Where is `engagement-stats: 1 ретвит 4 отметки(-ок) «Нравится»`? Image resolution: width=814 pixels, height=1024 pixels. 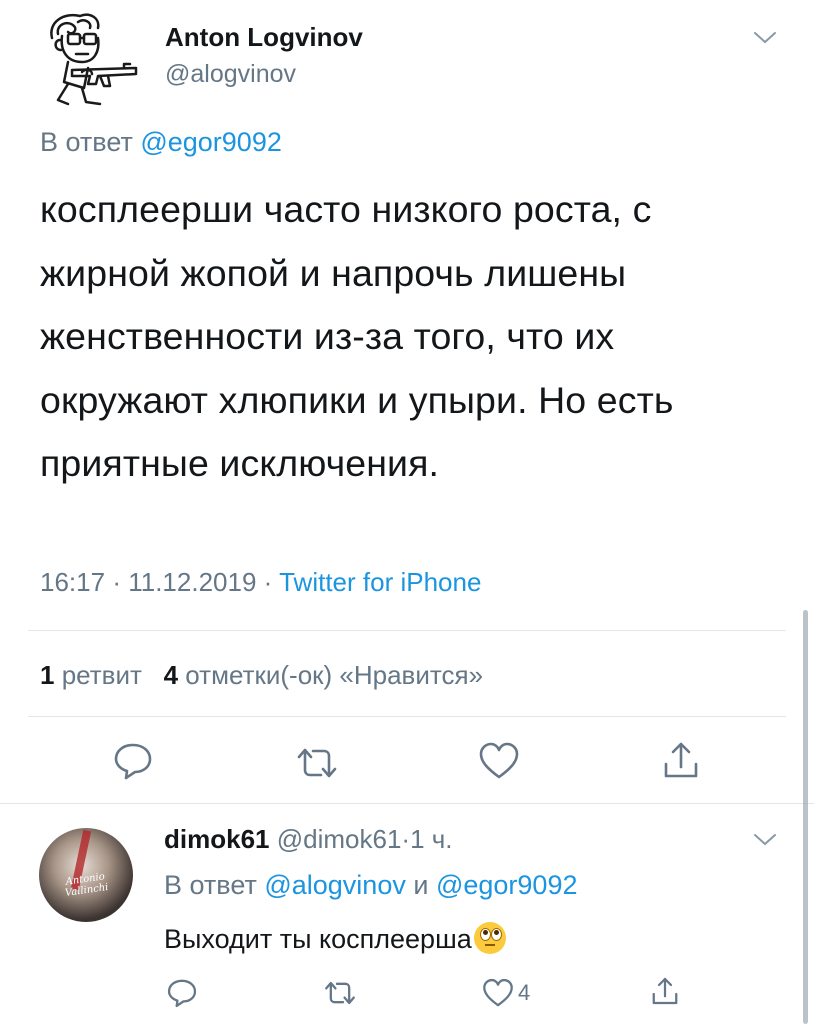 engagement-stats: 1 ретвит 4 отметки(-ок) «Нравится» is located at coordinates (261, 675).